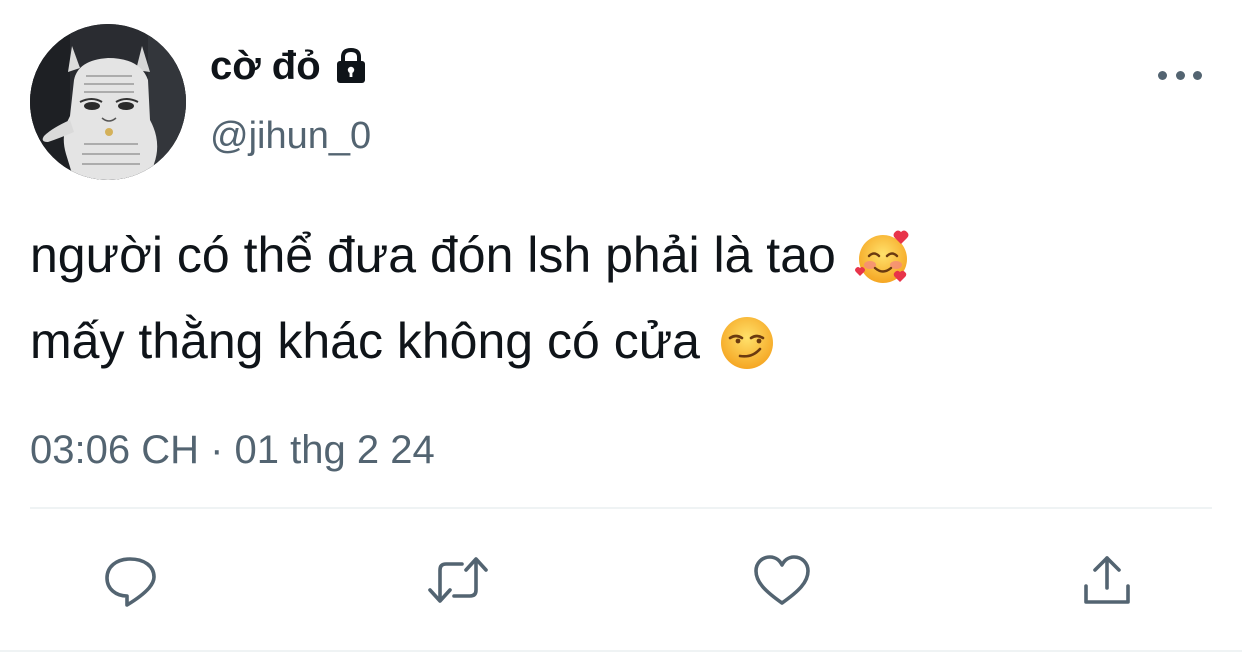 Image resolution: width=1242 pixels, height=672 pixels. I want to click on action-bar, so click(621, 580).